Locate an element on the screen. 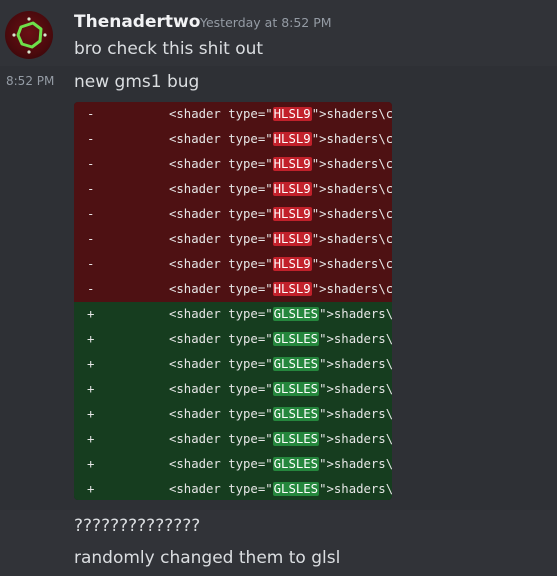 The width and height of the screenshot is (557, 576). avatar-image is located at coordinates (29, 35).